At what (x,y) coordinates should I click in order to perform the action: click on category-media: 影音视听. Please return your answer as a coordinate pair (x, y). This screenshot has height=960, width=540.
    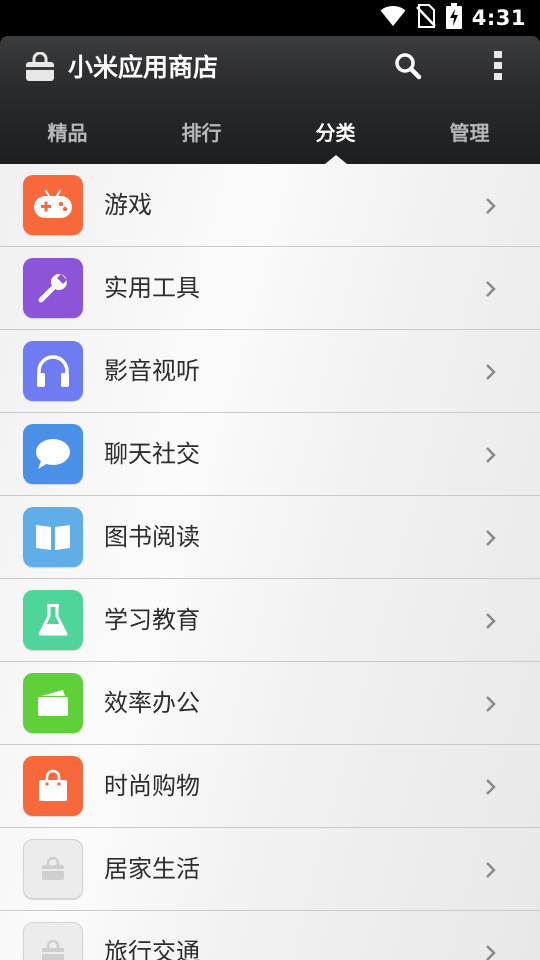
    Looking at the image, I should click on (270, 371).